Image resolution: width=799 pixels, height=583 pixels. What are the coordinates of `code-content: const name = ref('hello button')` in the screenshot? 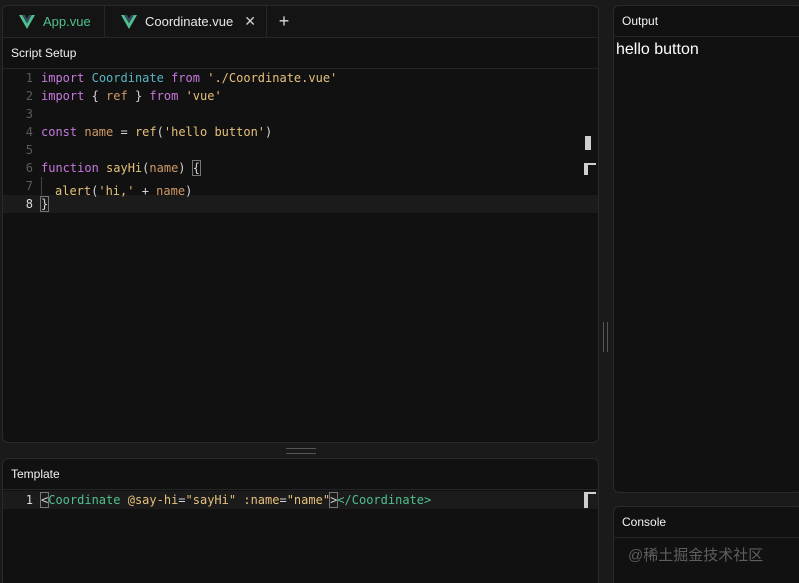 It's located at (156, 132).